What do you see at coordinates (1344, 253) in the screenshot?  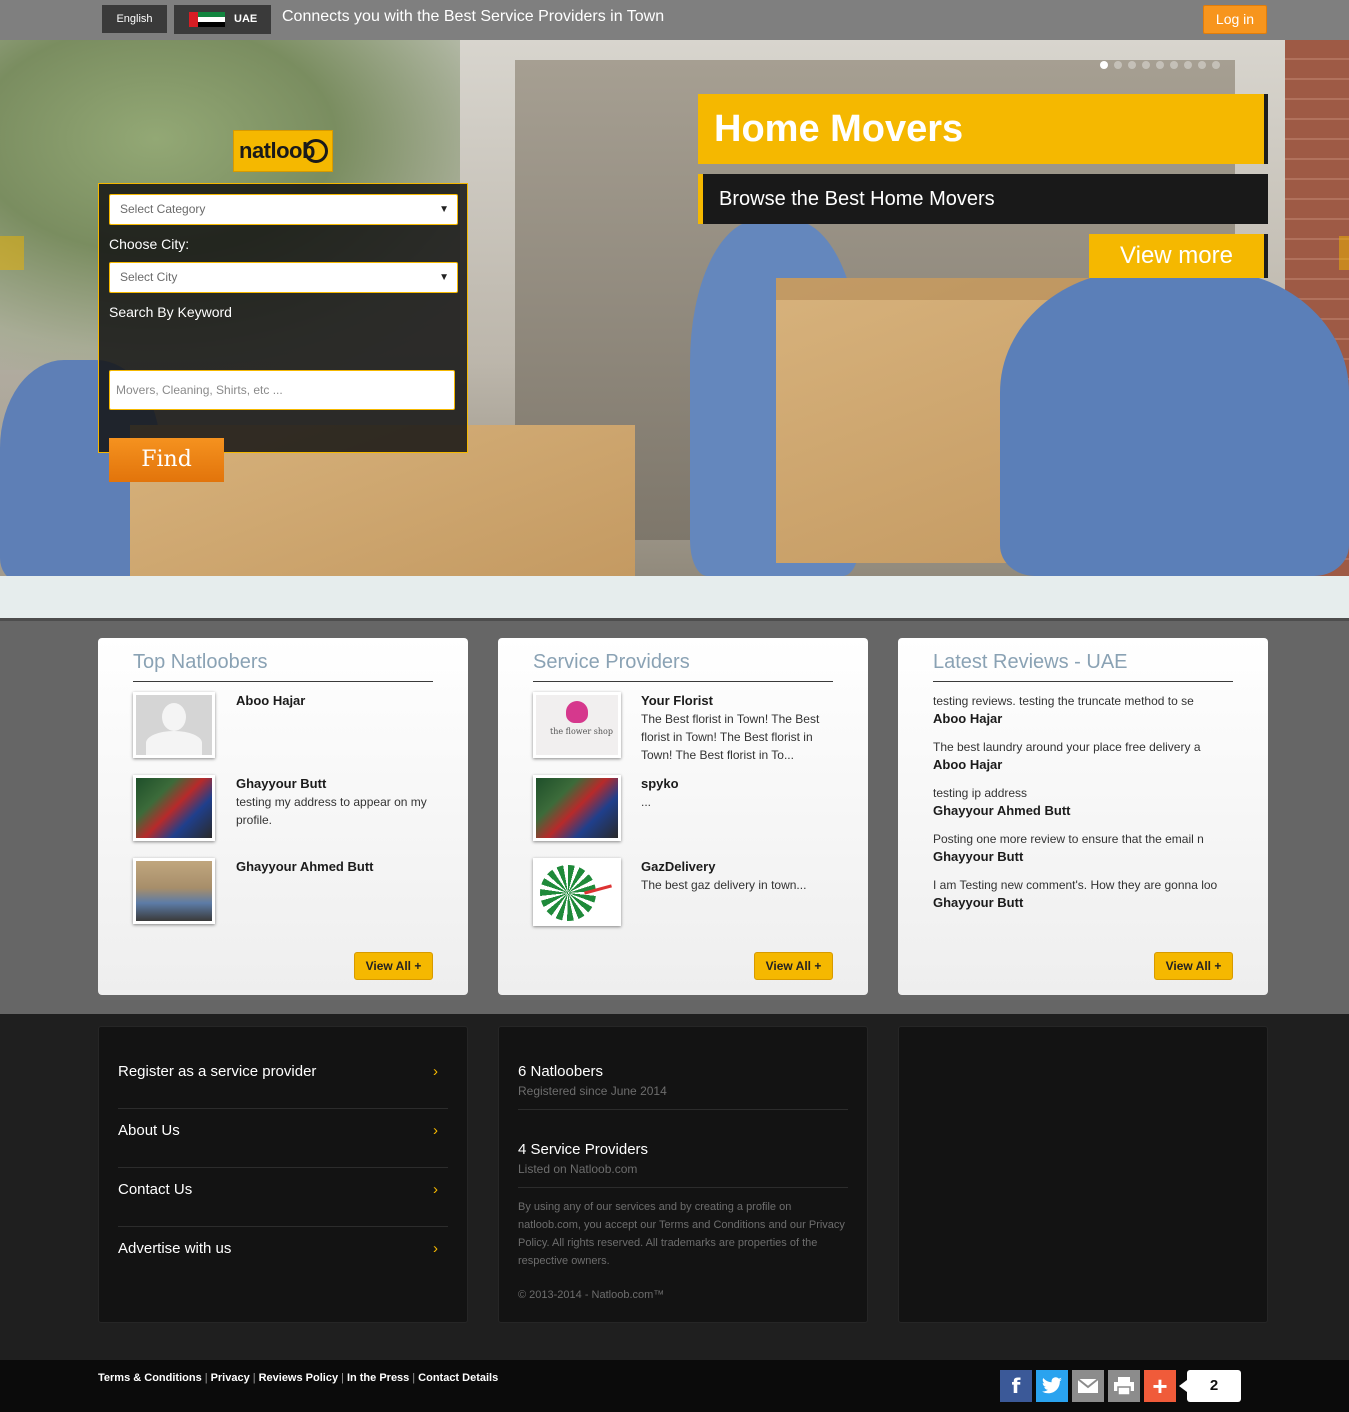 I see `next-slide-arrow` at bounding box center [1344, 253].